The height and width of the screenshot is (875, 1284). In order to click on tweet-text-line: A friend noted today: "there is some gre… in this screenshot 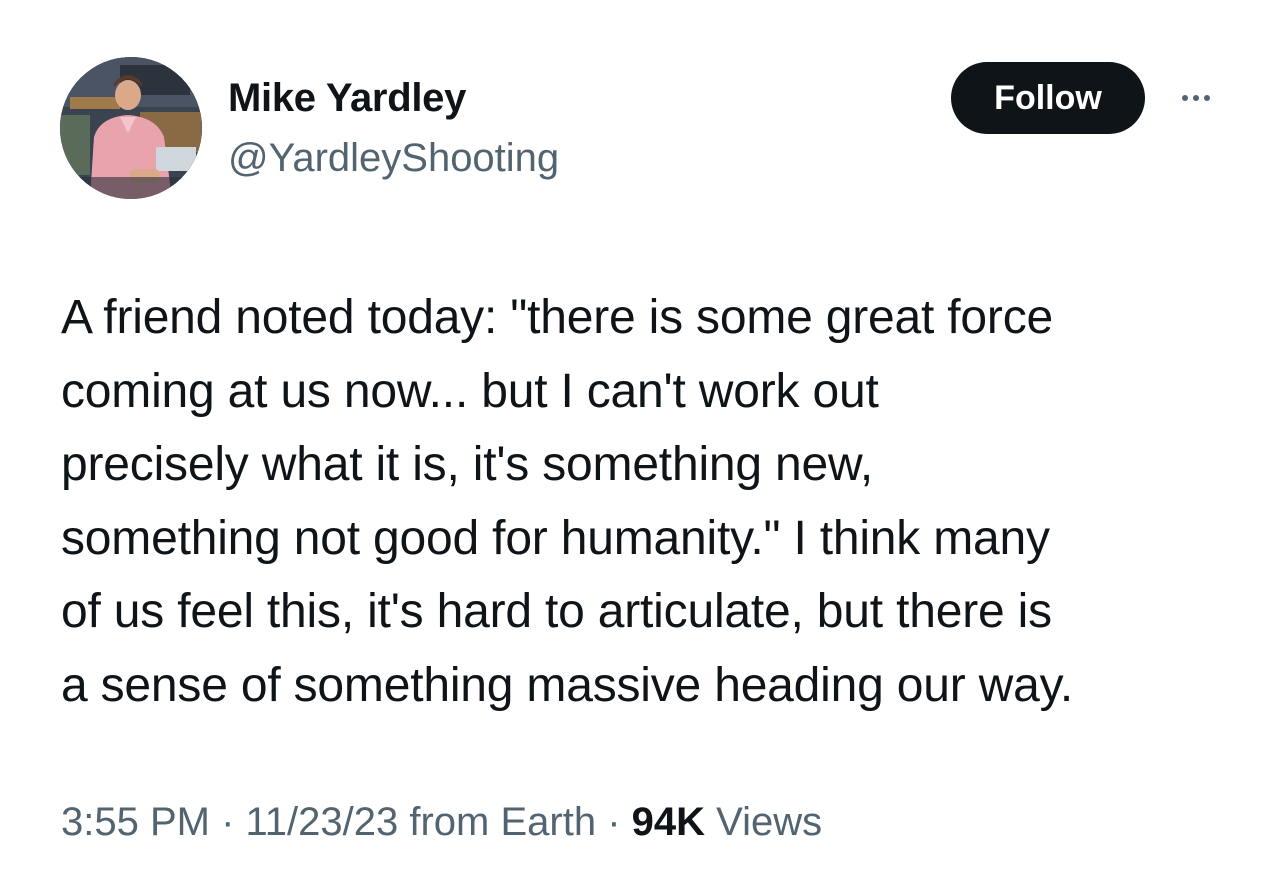, I will do `click(557, 317)`.